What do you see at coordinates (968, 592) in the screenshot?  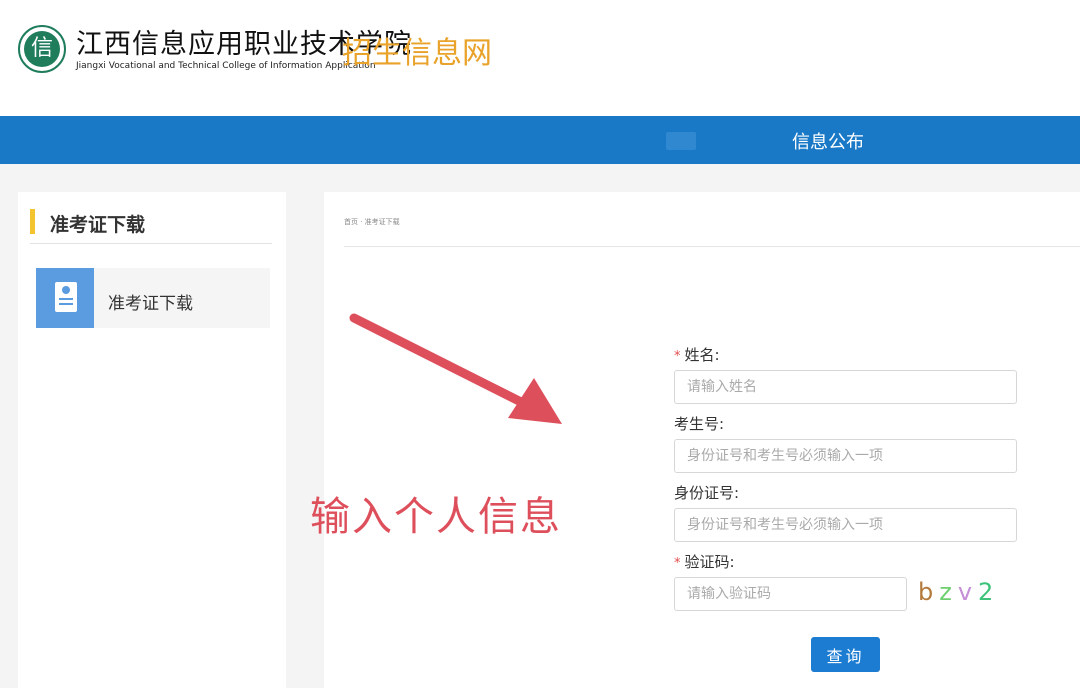 I see `captcha-char: v` at bounding box center [968, 592].